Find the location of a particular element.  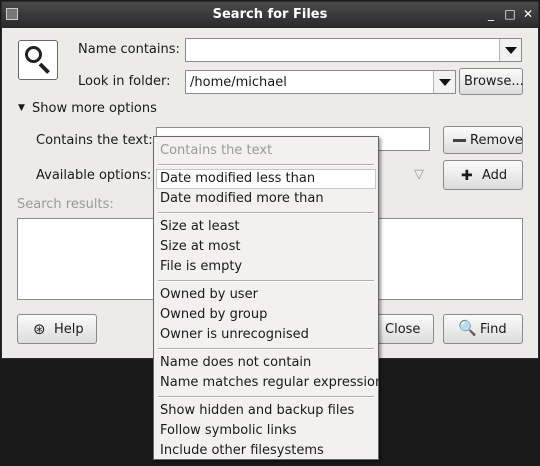

available-options-dropdown-icon: ▽ is located at coordinates (419, 174).